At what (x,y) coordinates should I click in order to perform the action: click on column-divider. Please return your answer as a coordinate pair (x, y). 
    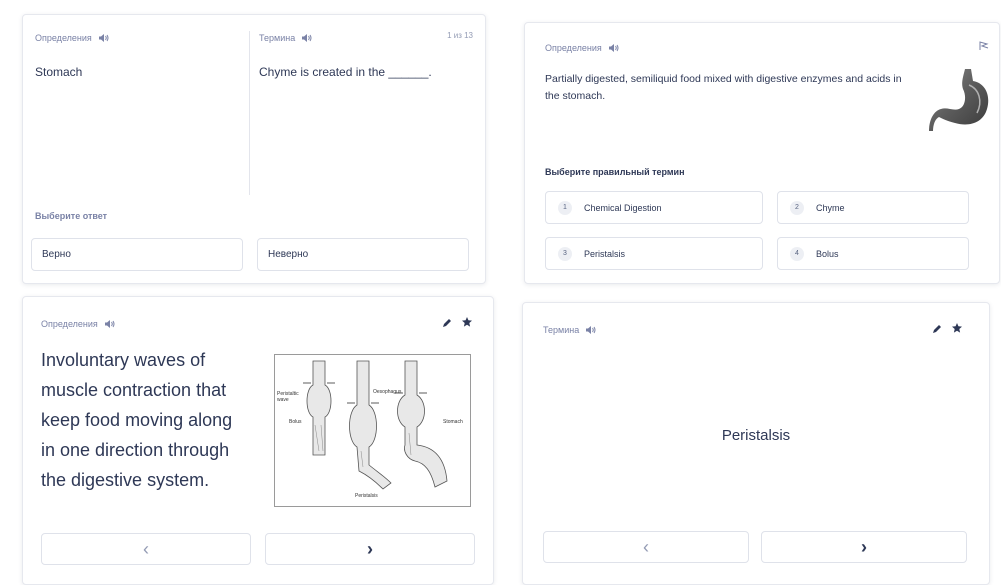
    Looking at the image, I should click on (249, 113).